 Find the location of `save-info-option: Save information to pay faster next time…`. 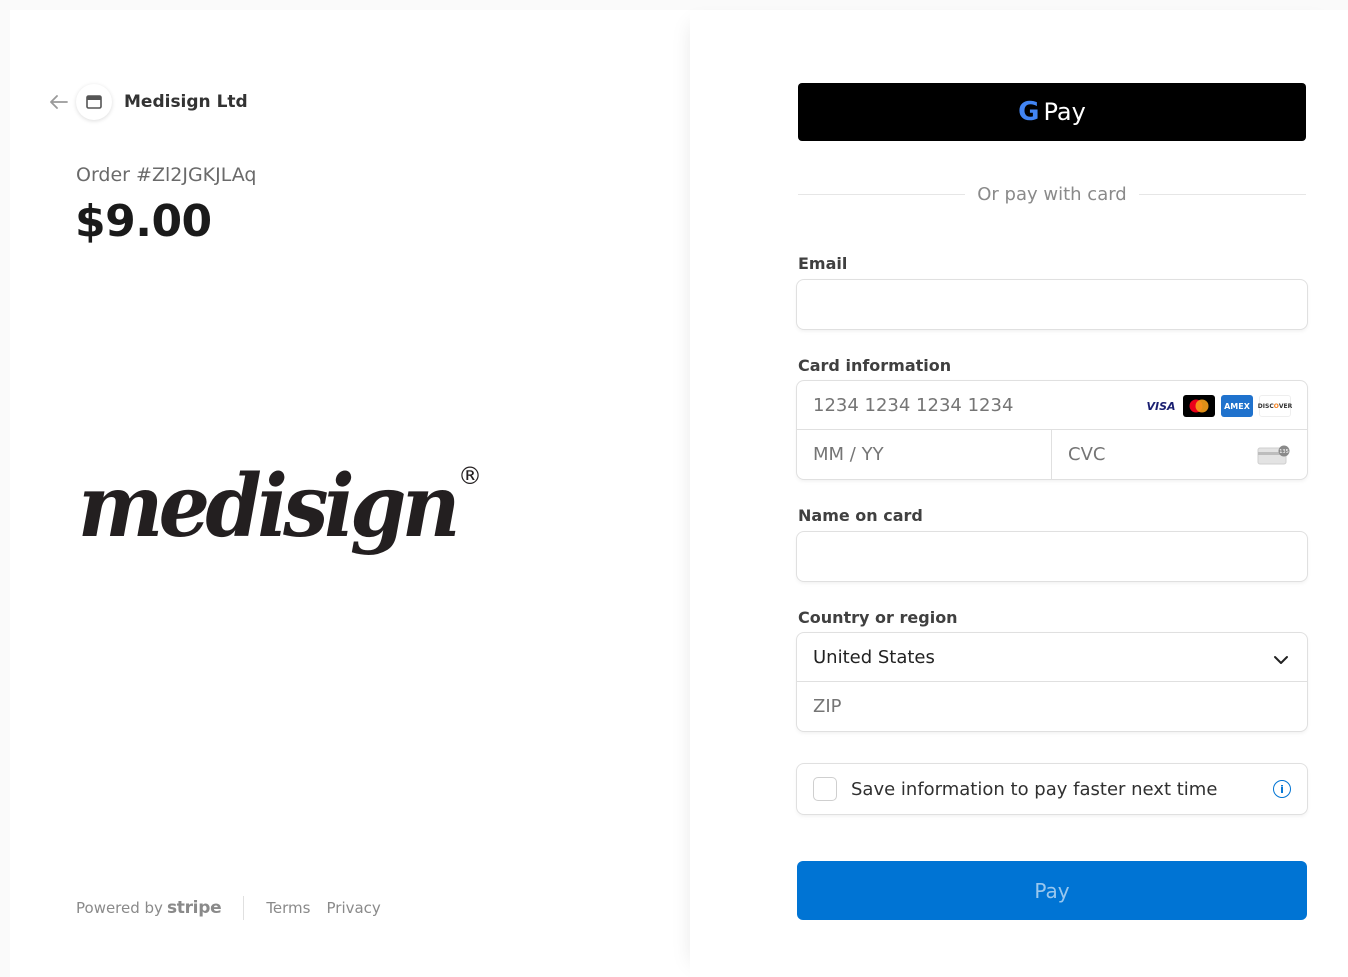

save-info-option: Save information to pay faster next time… is located at coordinates (1052, 789).